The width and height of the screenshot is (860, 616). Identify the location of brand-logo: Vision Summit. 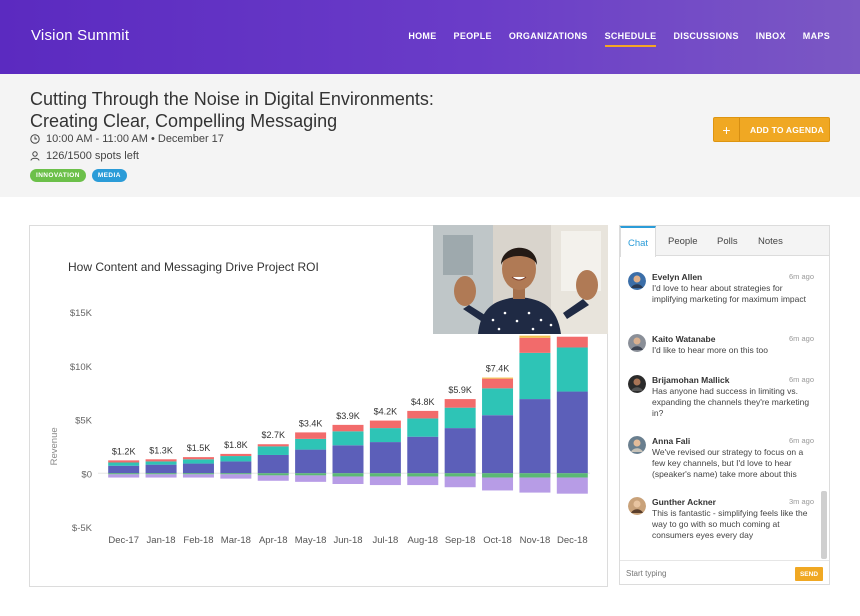
(80, 35).